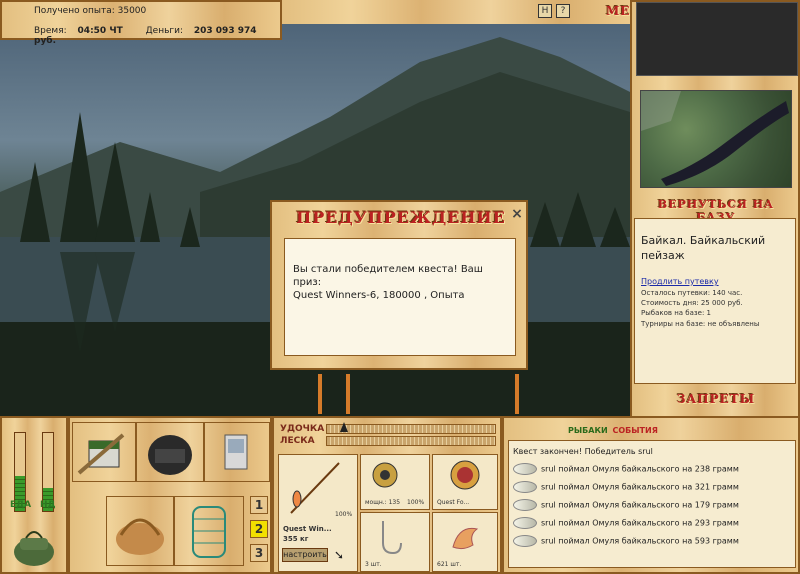 The width and height of the screenshot is (800, 574). I want to click on tackle-box-icon, so click(101, 454).